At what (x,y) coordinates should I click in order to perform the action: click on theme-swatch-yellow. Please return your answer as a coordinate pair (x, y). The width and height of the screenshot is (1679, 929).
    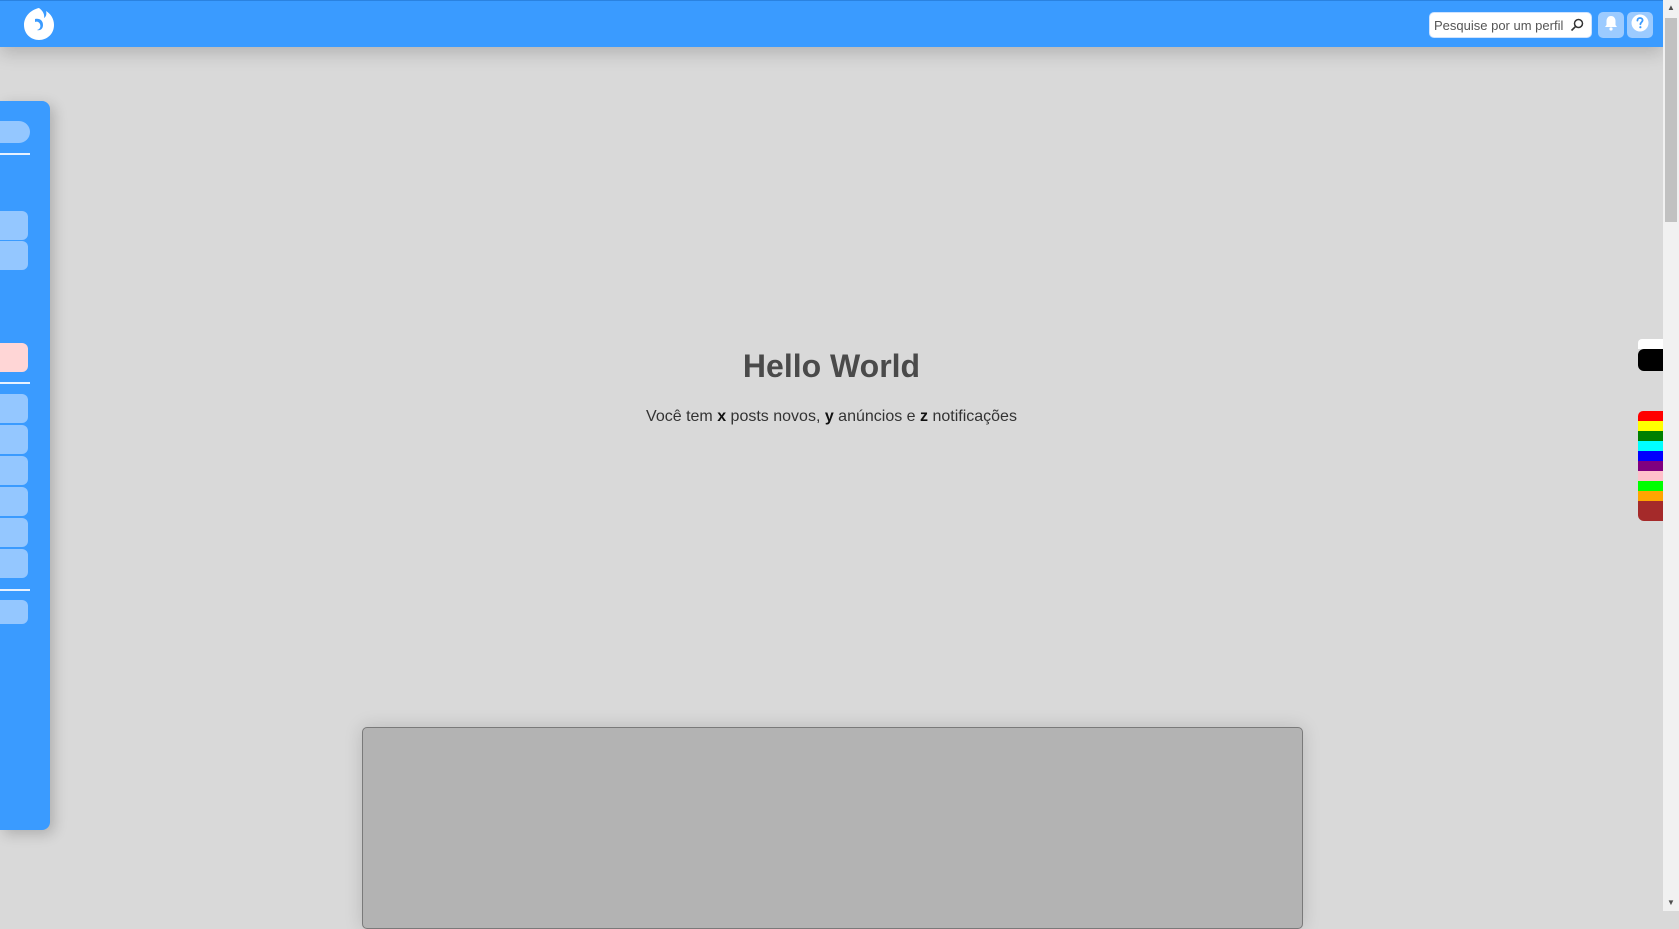
    Looking at the image, I should click on (1650, 426).